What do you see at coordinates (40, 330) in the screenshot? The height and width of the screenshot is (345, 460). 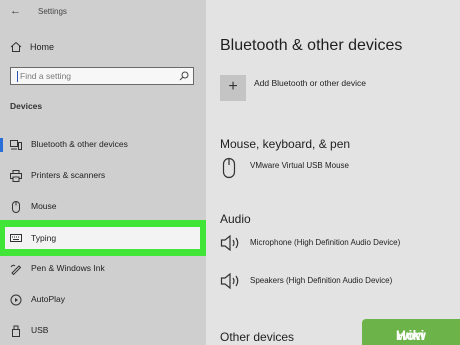 I see `sidebar-item-label: USB` at bounding box center [40, 330].